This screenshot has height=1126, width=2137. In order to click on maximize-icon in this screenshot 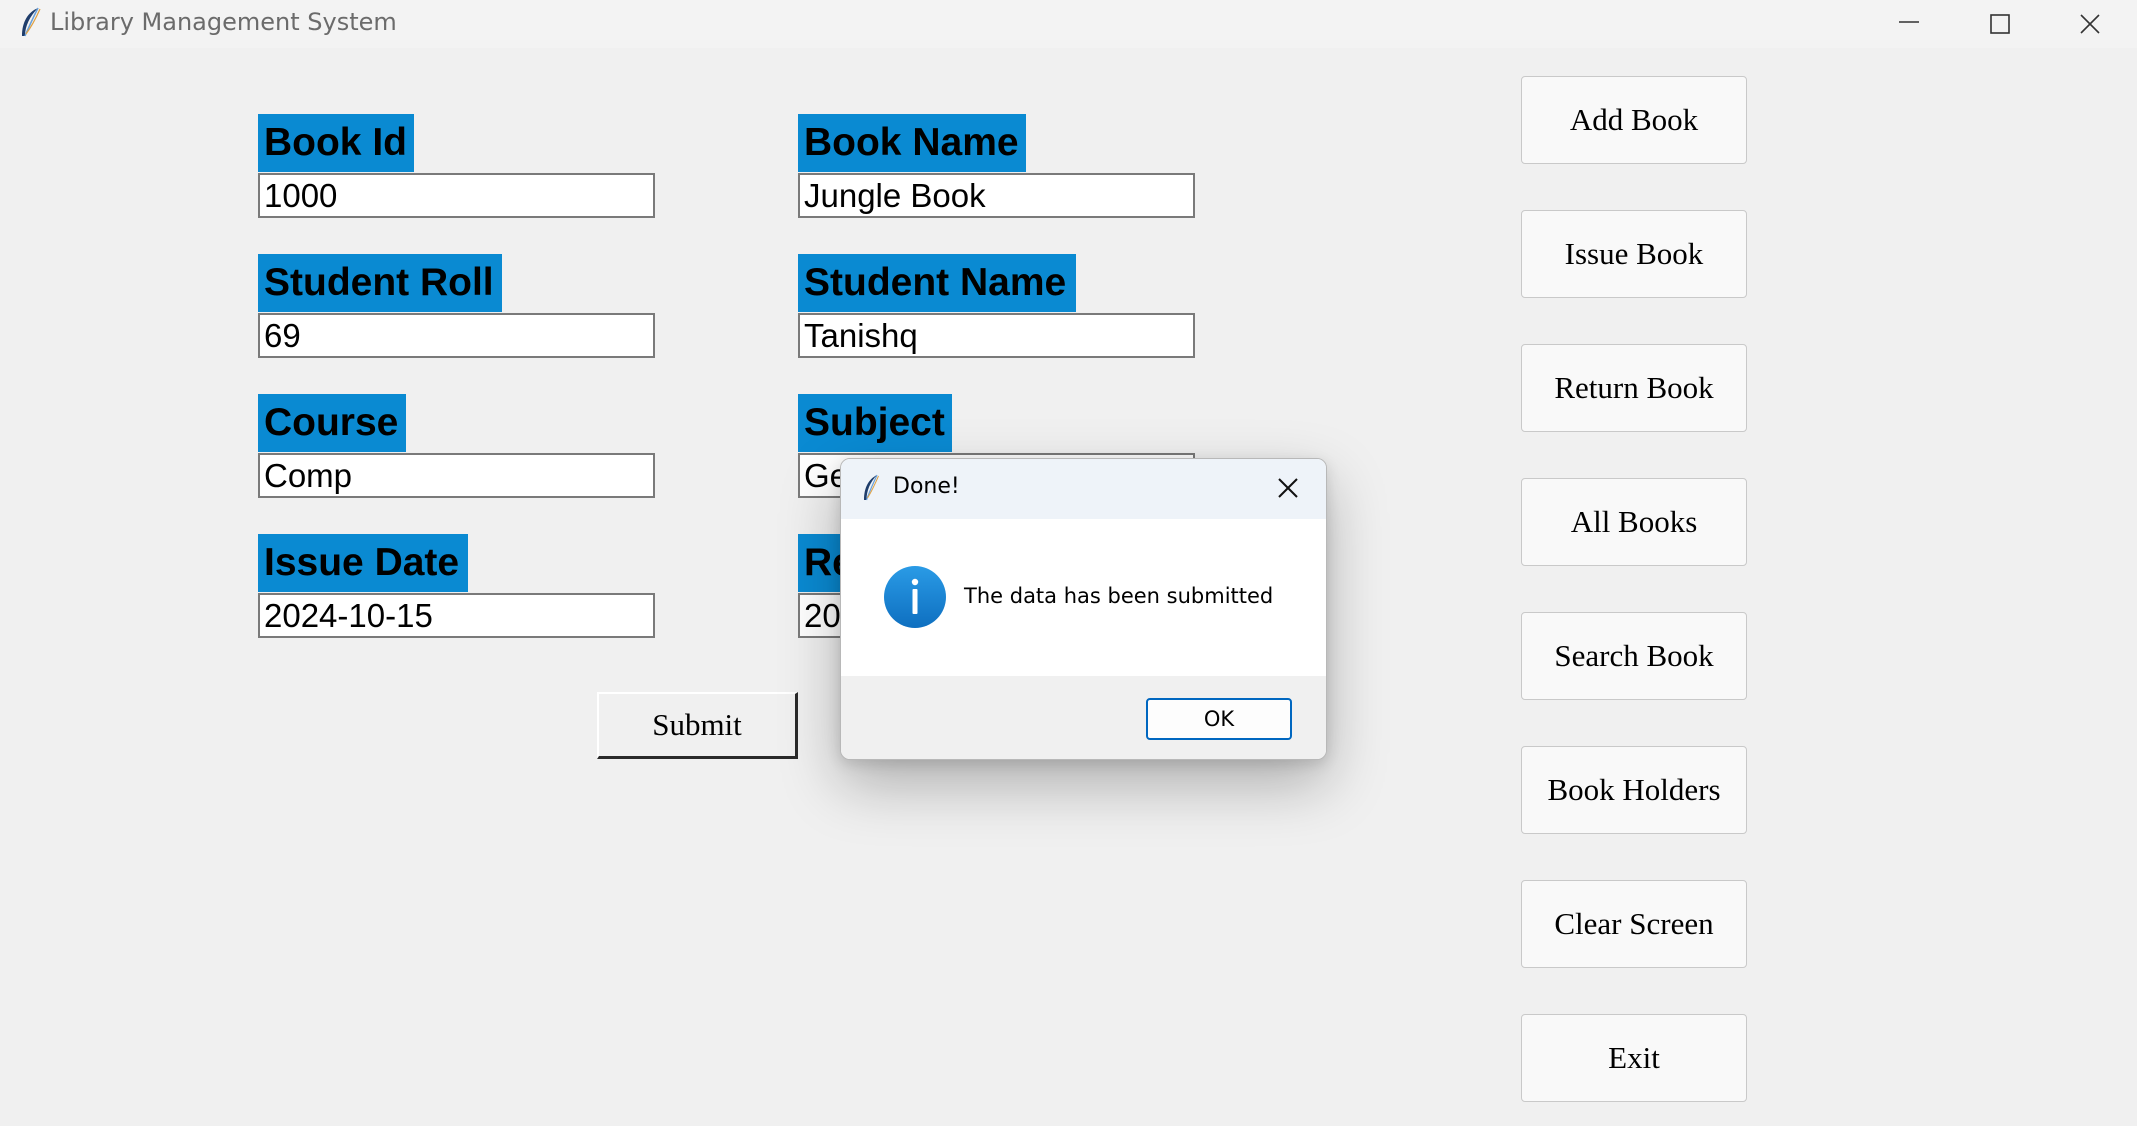, I will do `click(2000, 24)`.